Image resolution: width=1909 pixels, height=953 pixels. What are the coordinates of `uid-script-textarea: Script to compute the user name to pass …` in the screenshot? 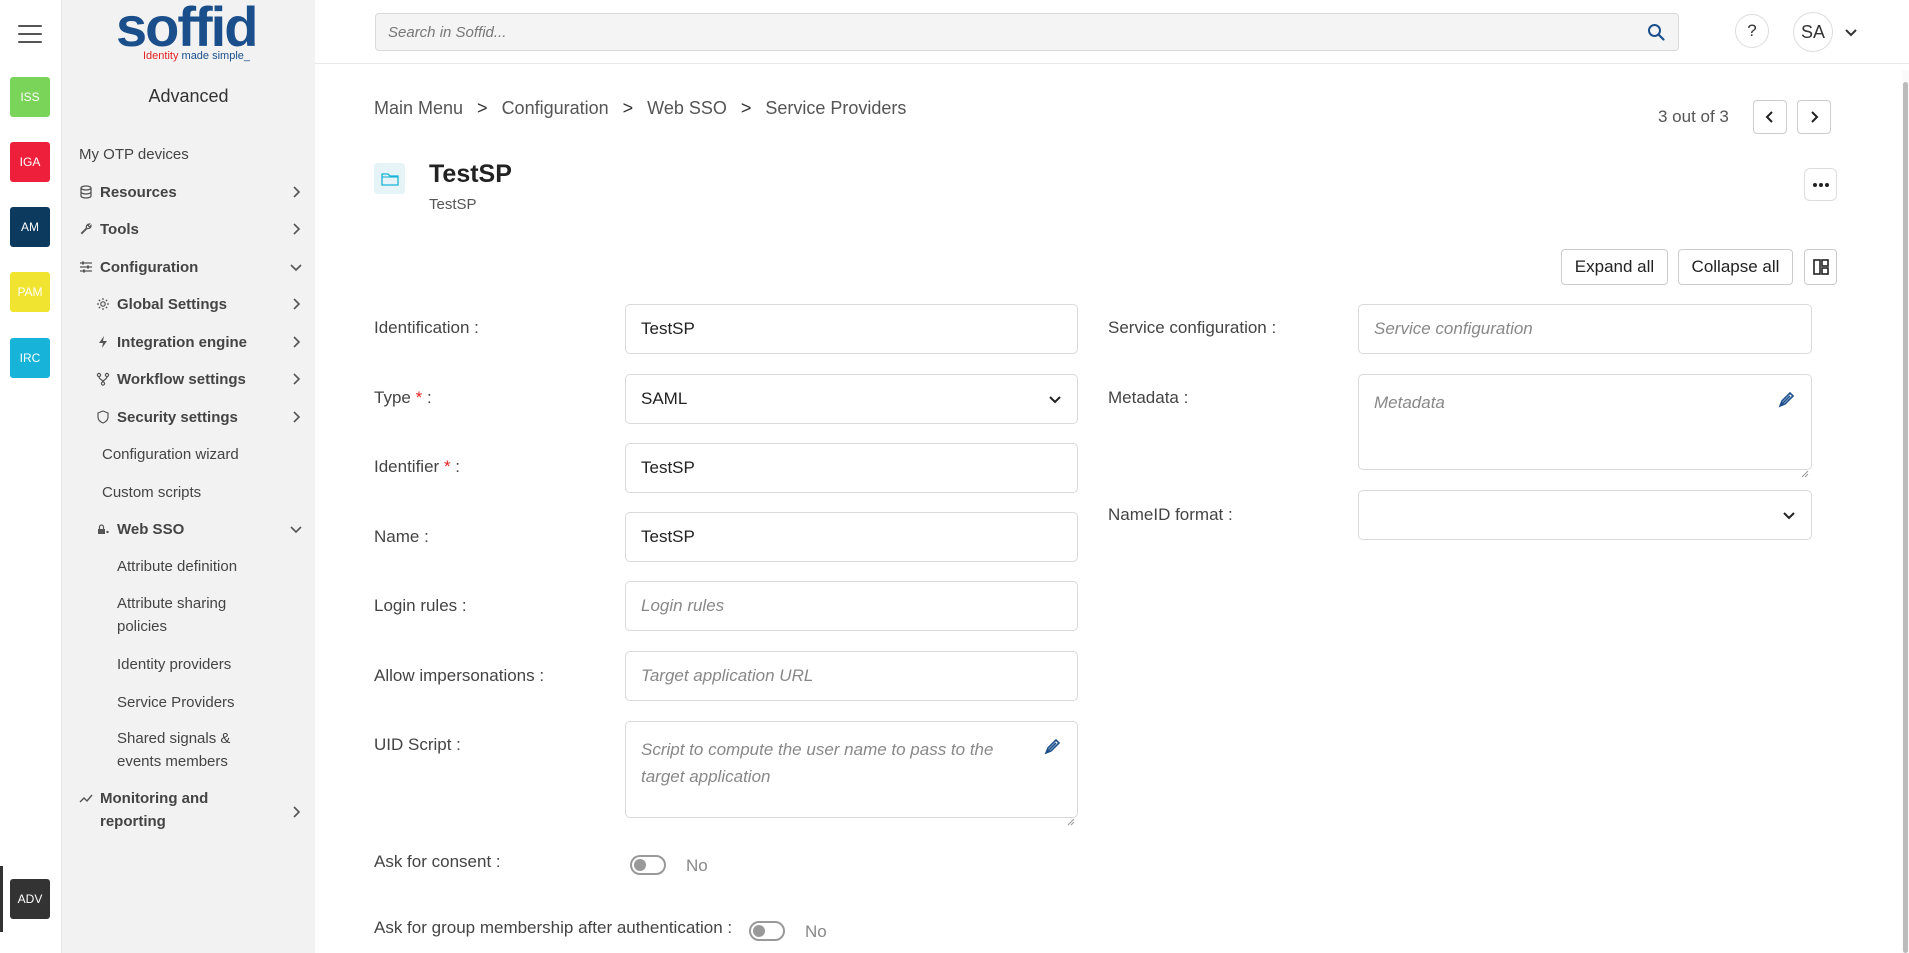 It's located at (851, 773).